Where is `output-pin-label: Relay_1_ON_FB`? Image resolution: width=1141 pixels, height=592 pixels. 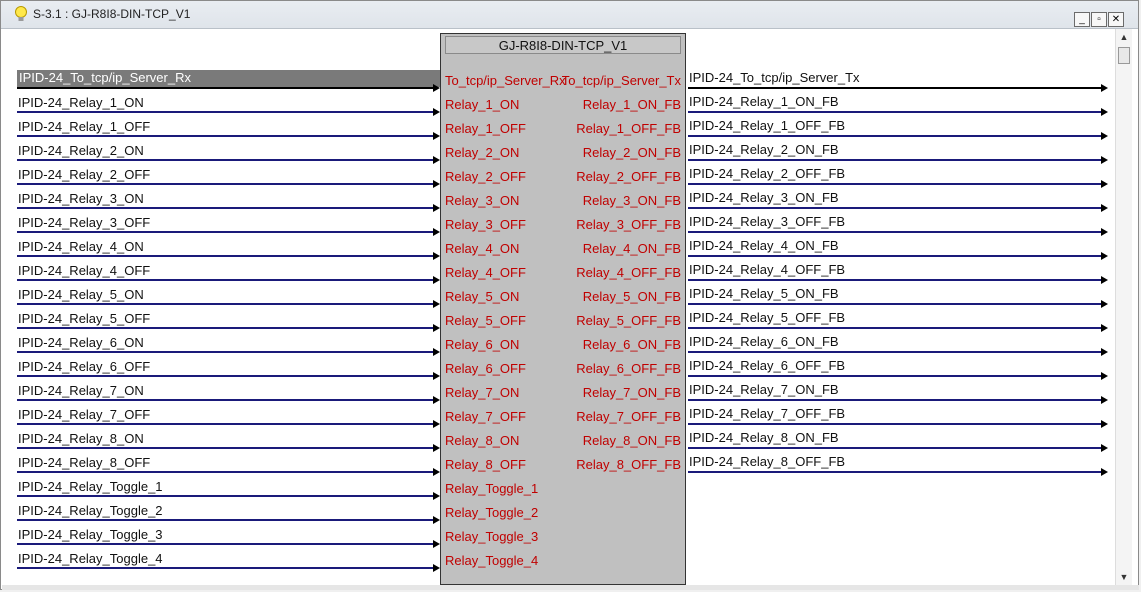 output-pin-label: Relay_1_ON_FB is located at coordinates (632, 104).